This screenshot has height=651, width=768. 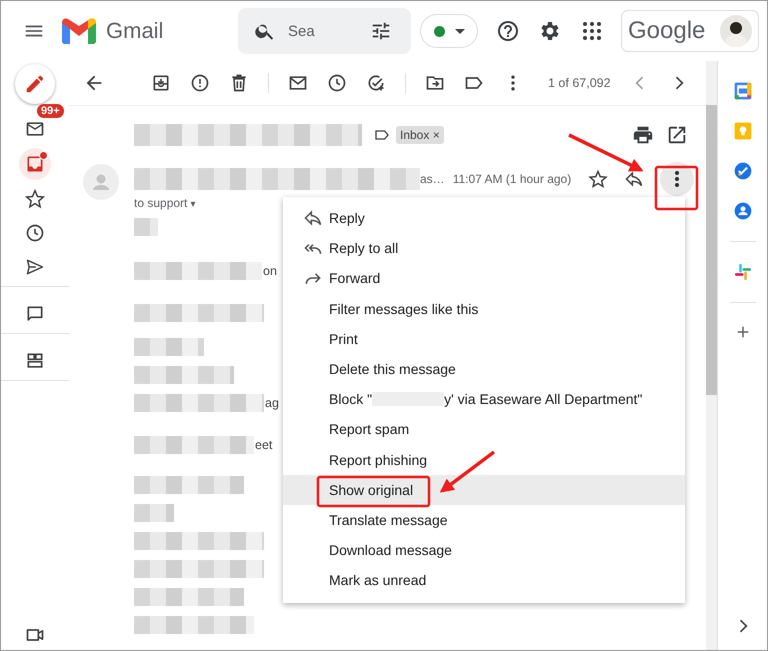 What do you see at coordinates (263, 445) in the screenshot?
I see `body-text-fragment: eet` at bounding box center [263, 445].